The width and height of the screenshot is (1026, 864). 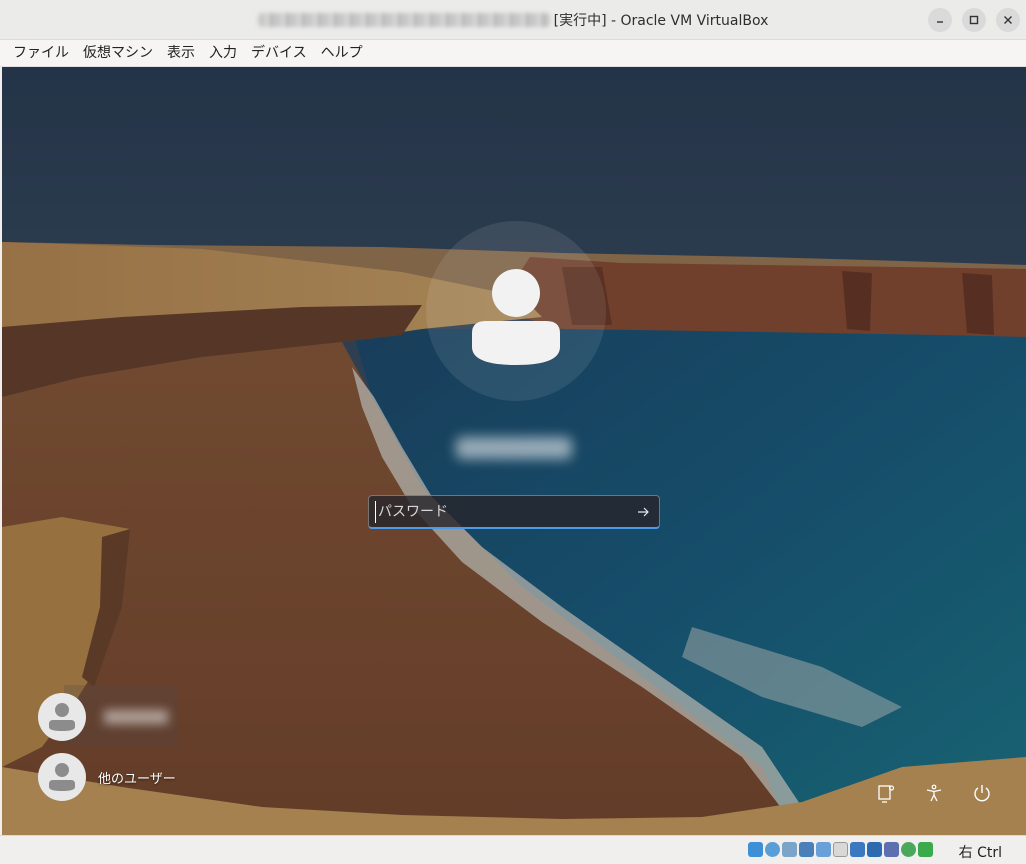 I want to click on user-tile-current, so click(x=103, y=717).